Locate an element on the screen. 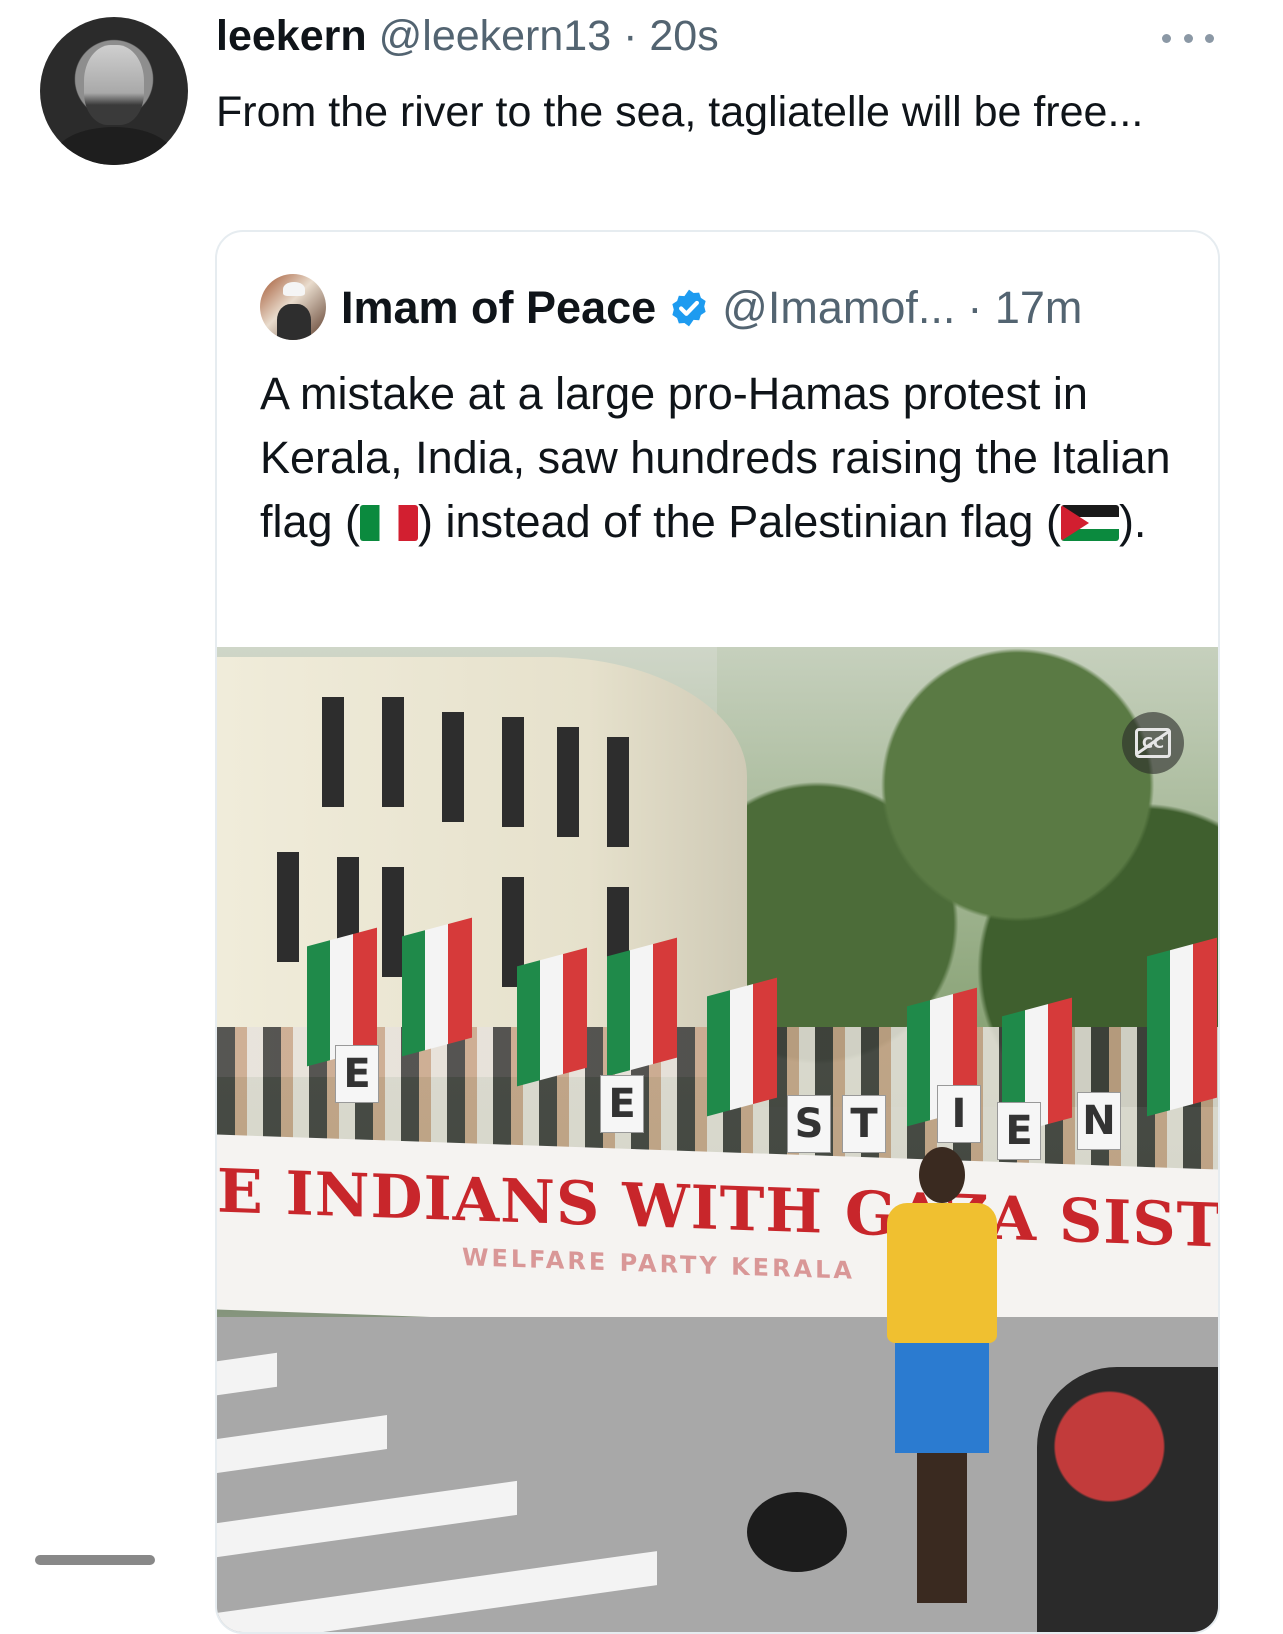 Image resolution: width=1283 pixels, height=1634 pixels. motorbike is located at coordinates (1127, 1499).